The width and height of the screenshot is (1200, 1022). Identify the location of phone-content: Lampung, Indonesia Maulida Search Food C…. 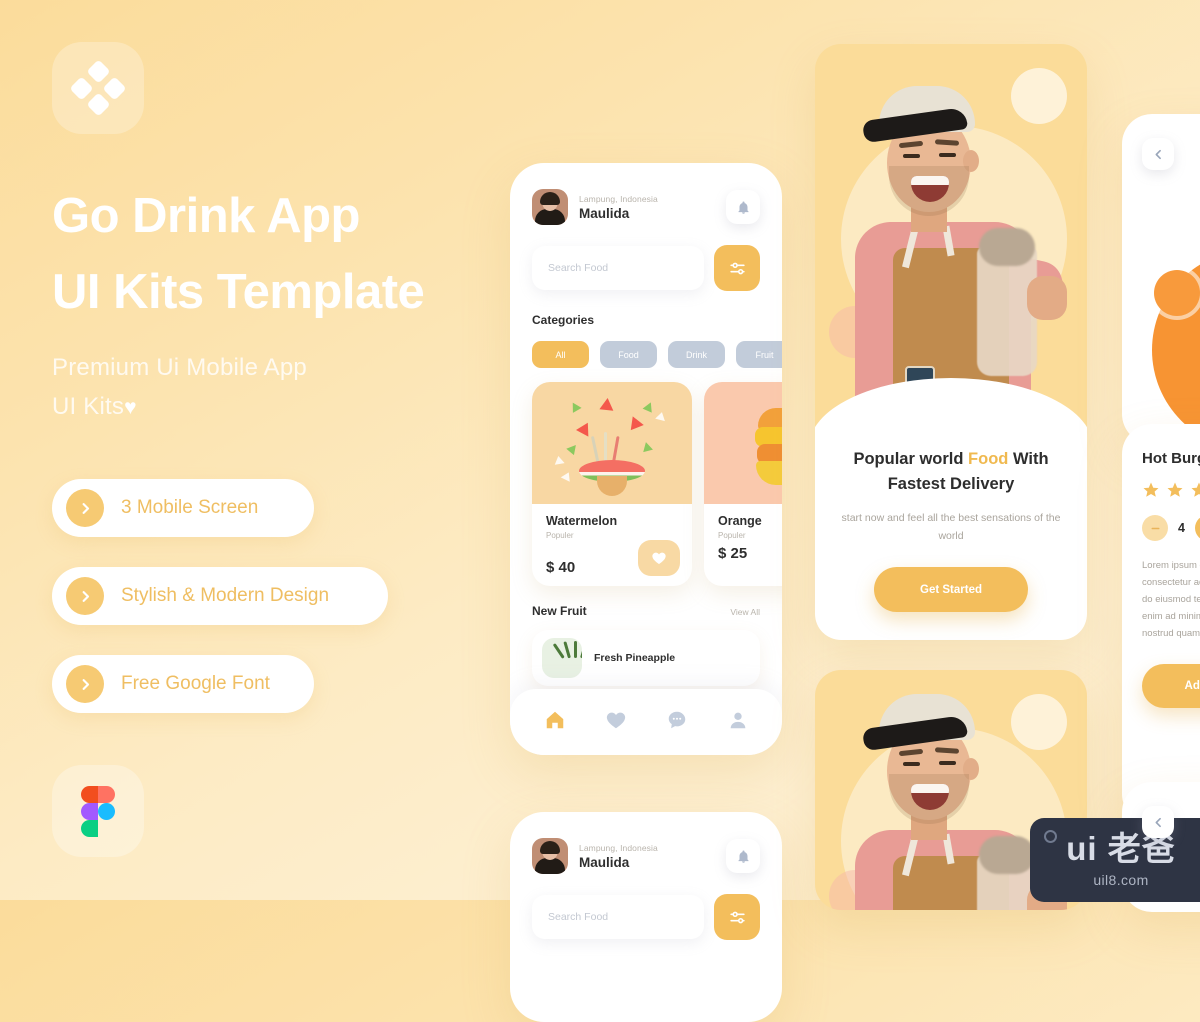
(646, 424).